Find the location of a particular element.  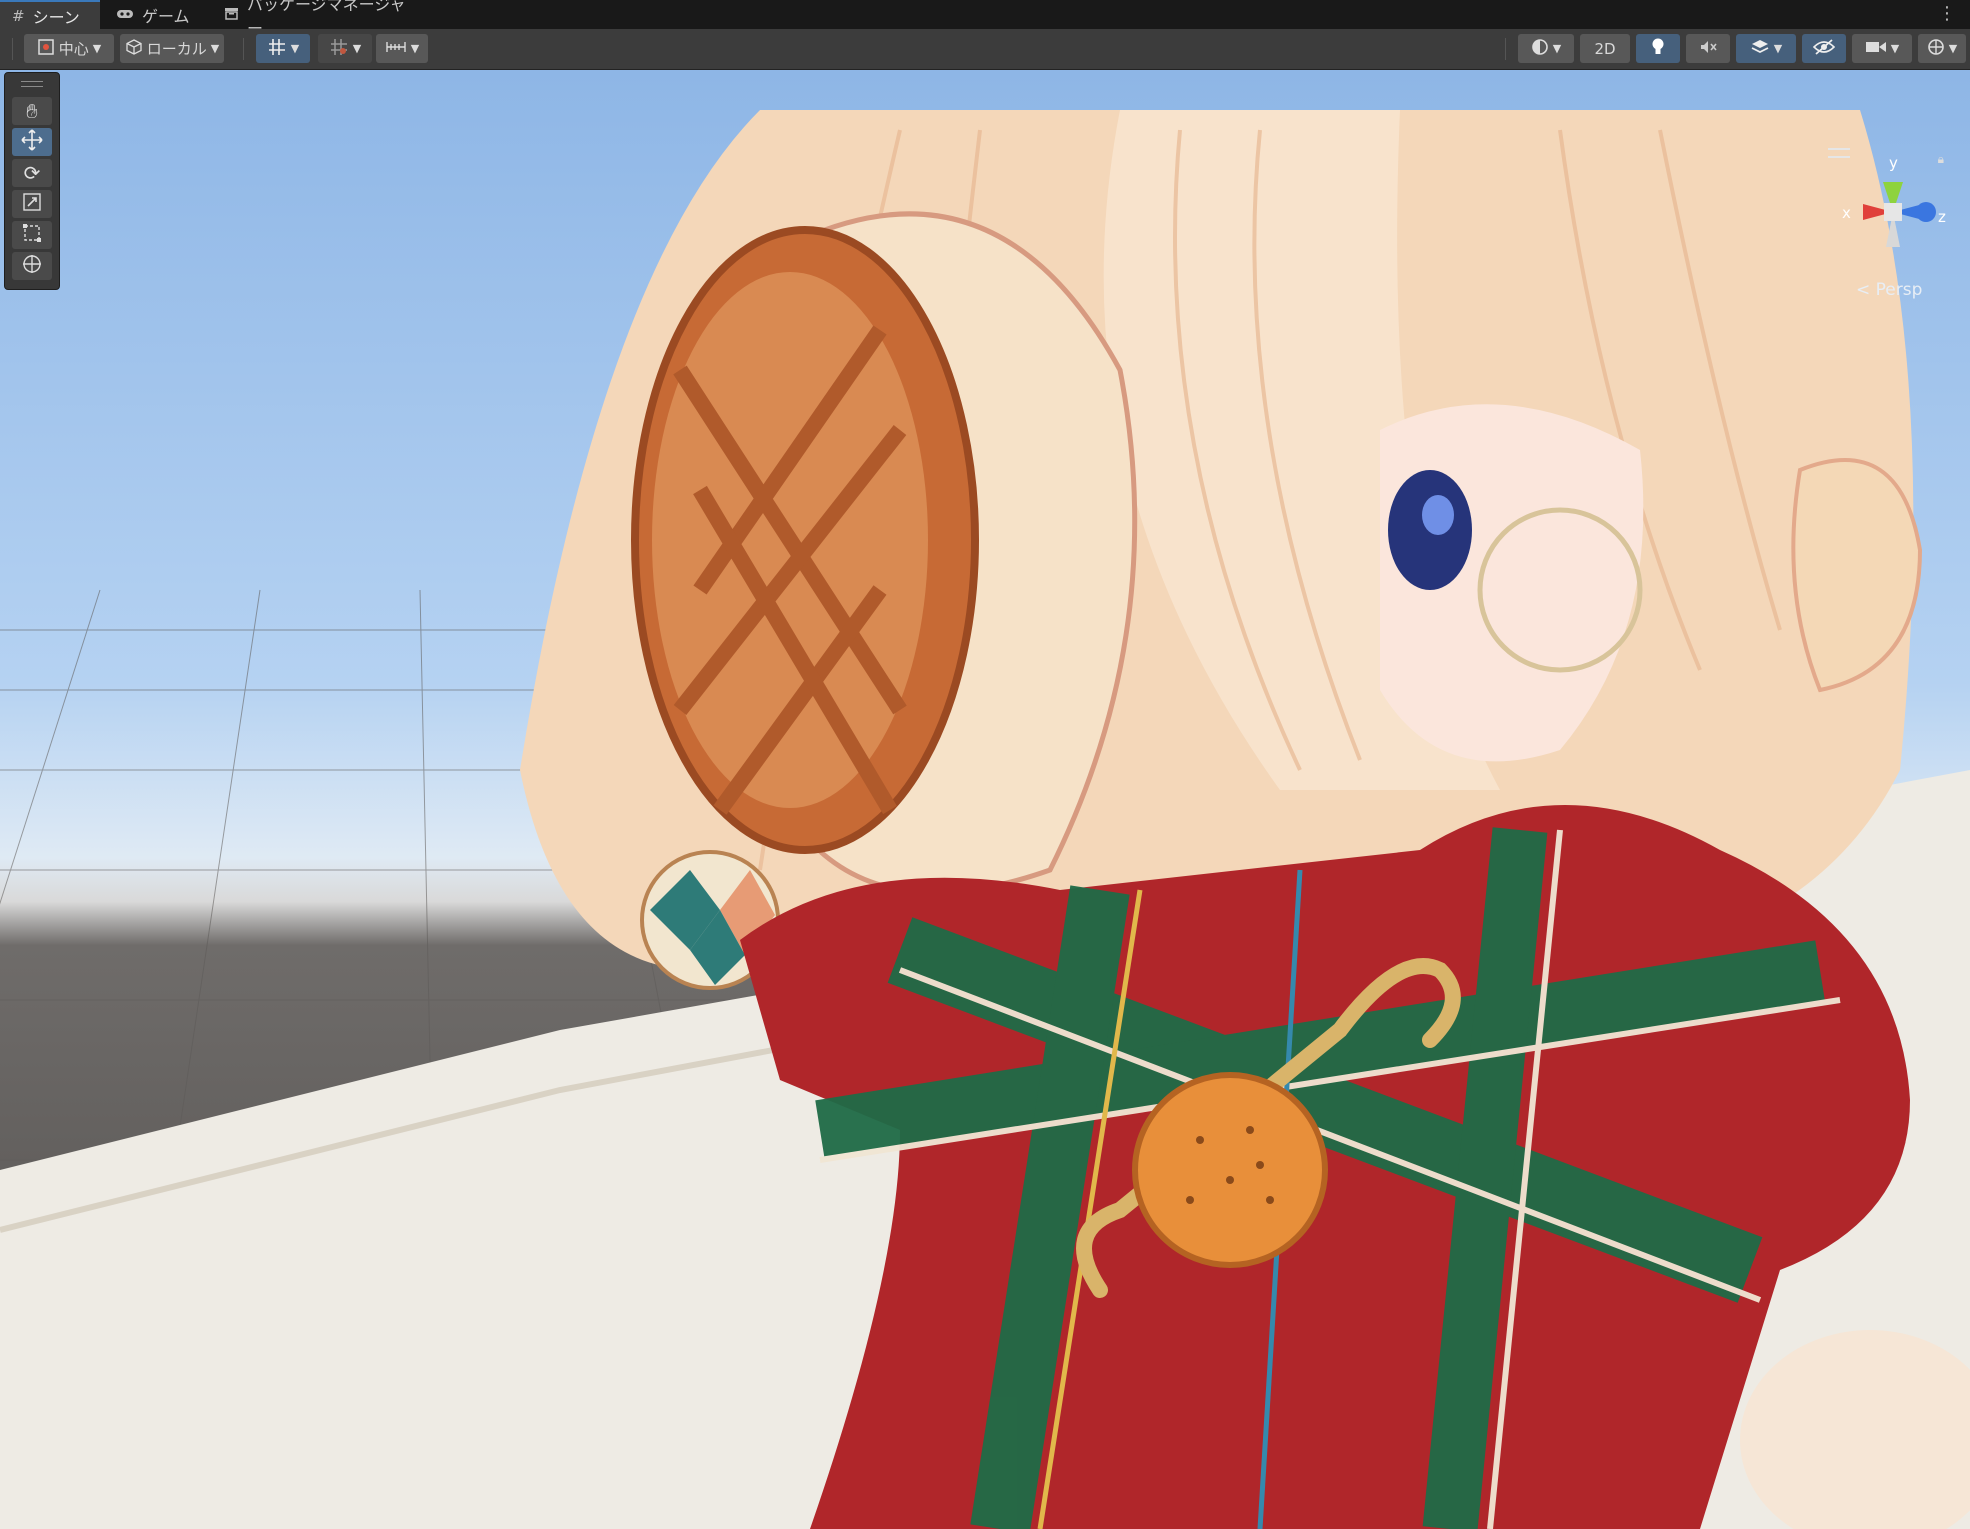

gizmo-y-label: y is located at coordinates (1893, 163).